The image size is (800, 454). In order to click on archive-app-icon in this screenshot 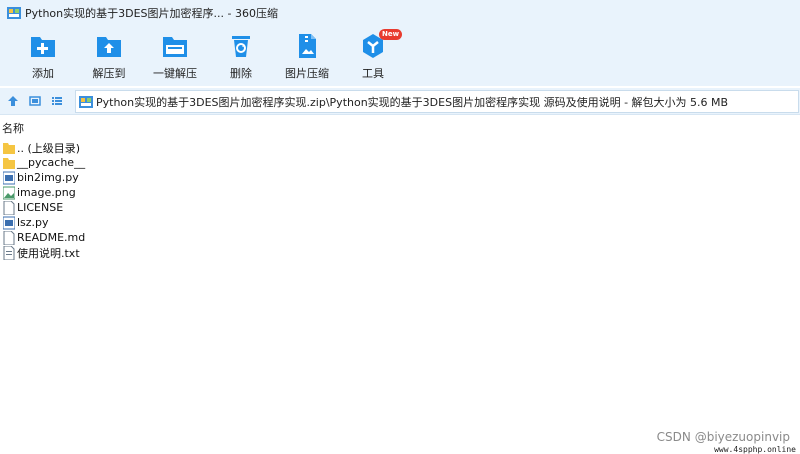, I will do `click(14, 13)`.